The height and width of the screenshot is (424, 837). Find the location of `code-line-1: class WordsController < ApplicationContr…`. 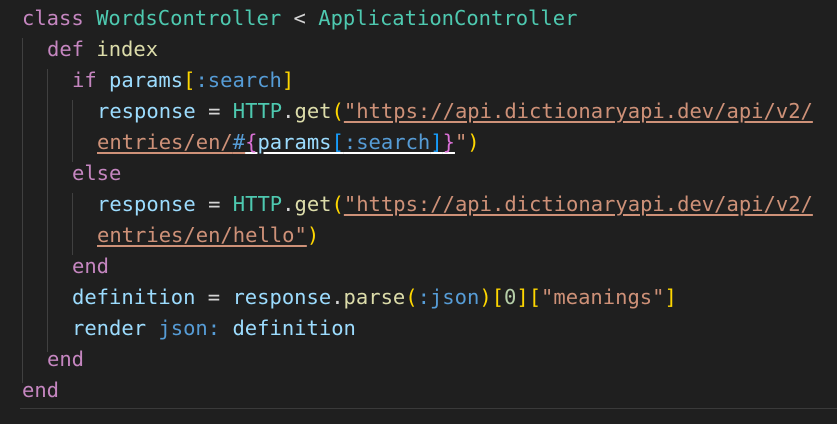

code-line-1: class WordsController < ApplicationContr… is located at coordinates (299, 18).